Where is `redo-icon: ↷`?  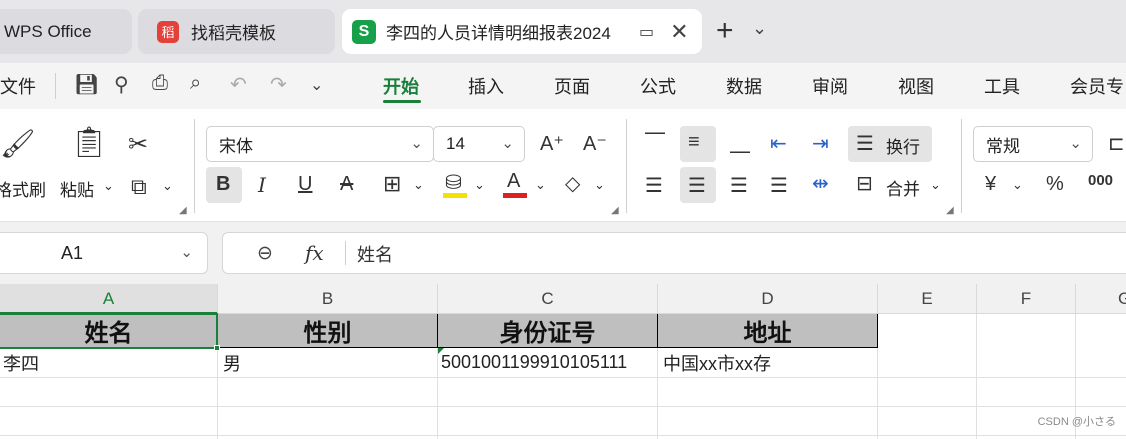
redo-icon: ↷ is located at coordinates (278, 84).